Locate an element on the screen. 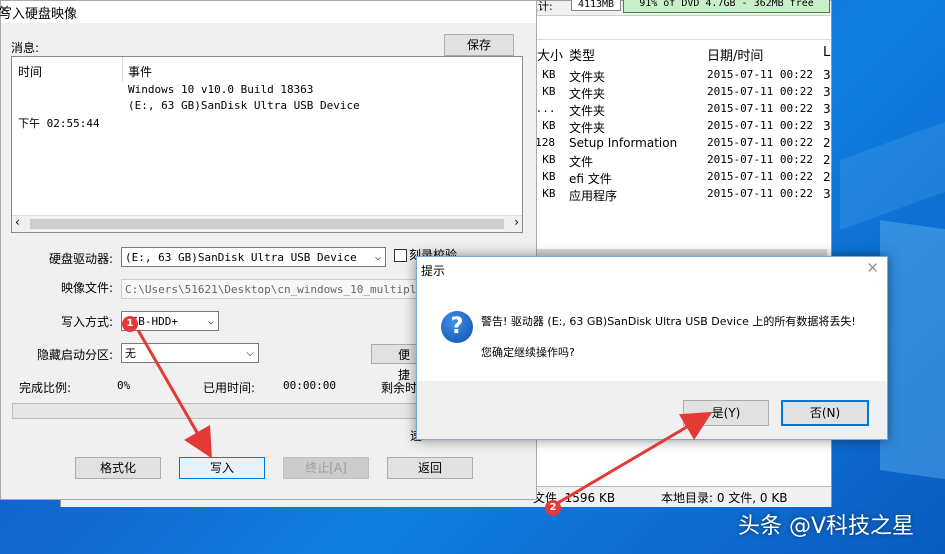  arrow-to-yes-button is located at coordinates (634, 458).